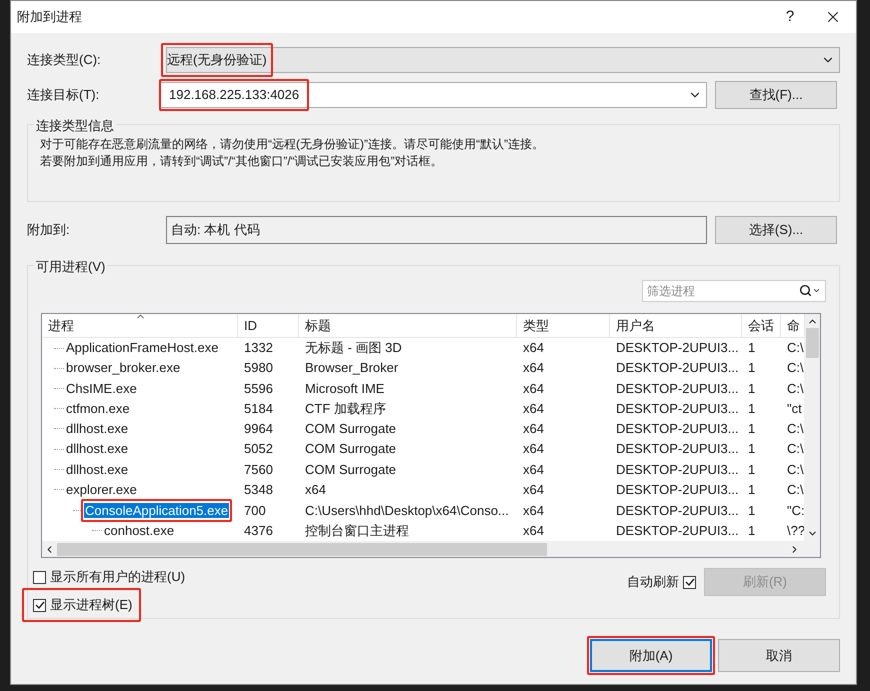  Describe the element at coordinates (49, 230) in the screenshot. I see `field-label: 附加到:` at that location.